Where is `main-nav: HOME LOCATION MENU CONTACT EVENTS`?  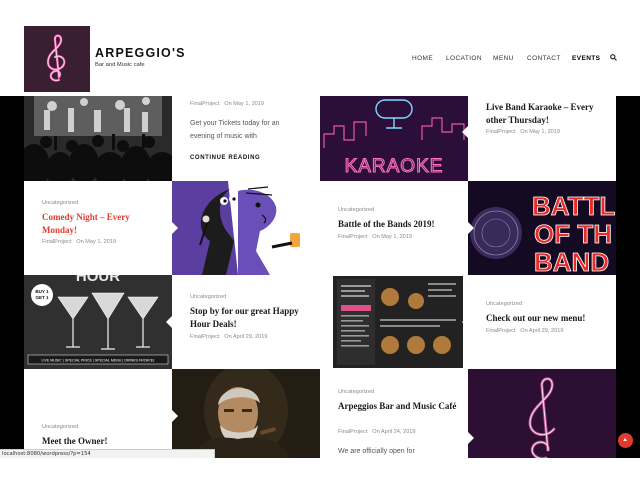 main-nav: HOME LOCATION MENU CONTACT EVENTS is located at coordinates (320, 59).